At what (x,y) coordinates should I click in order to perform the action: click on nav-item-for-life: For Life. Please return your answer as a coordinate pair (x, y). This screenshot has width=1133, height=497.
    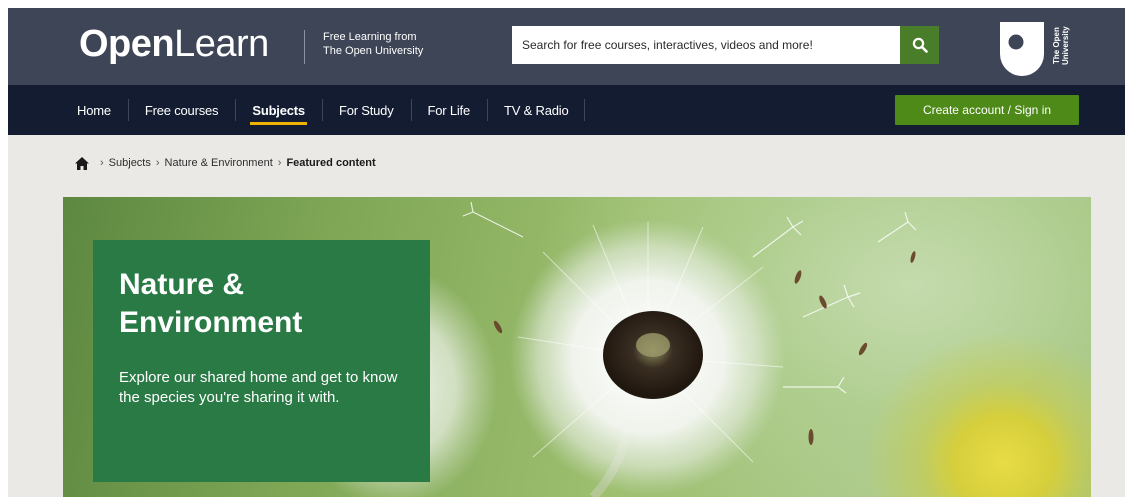
    Looking at the image, I should click on (448, 110).